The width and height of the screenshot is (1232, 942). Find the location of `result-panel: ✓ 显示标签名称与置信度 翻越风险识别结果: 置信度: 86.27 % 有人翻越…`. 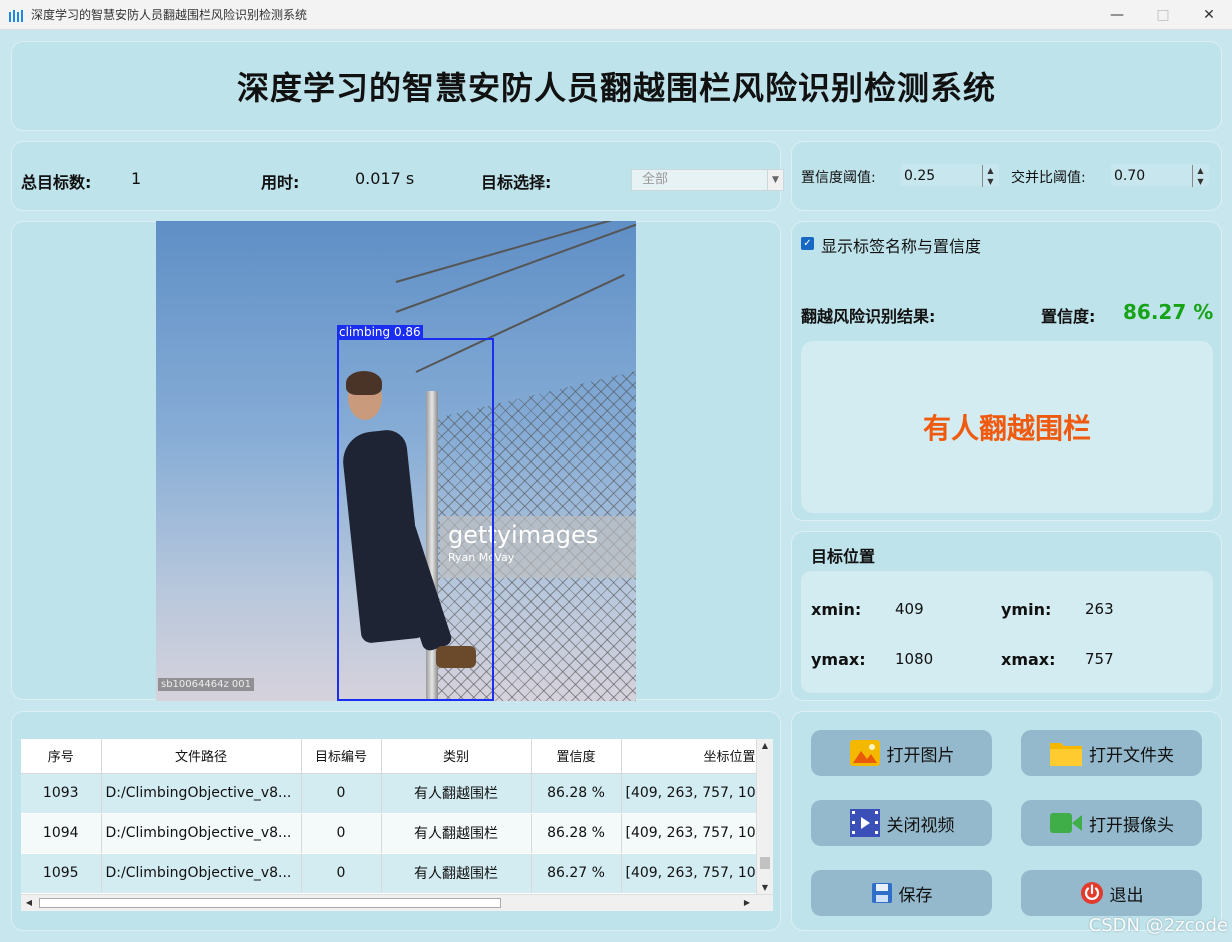

result-panel: ✓ 显示标签名称与置信度 翻越风险识别结果: 置信度: 86.27 % 有人翻越… is located at coordinates (1006, 371).